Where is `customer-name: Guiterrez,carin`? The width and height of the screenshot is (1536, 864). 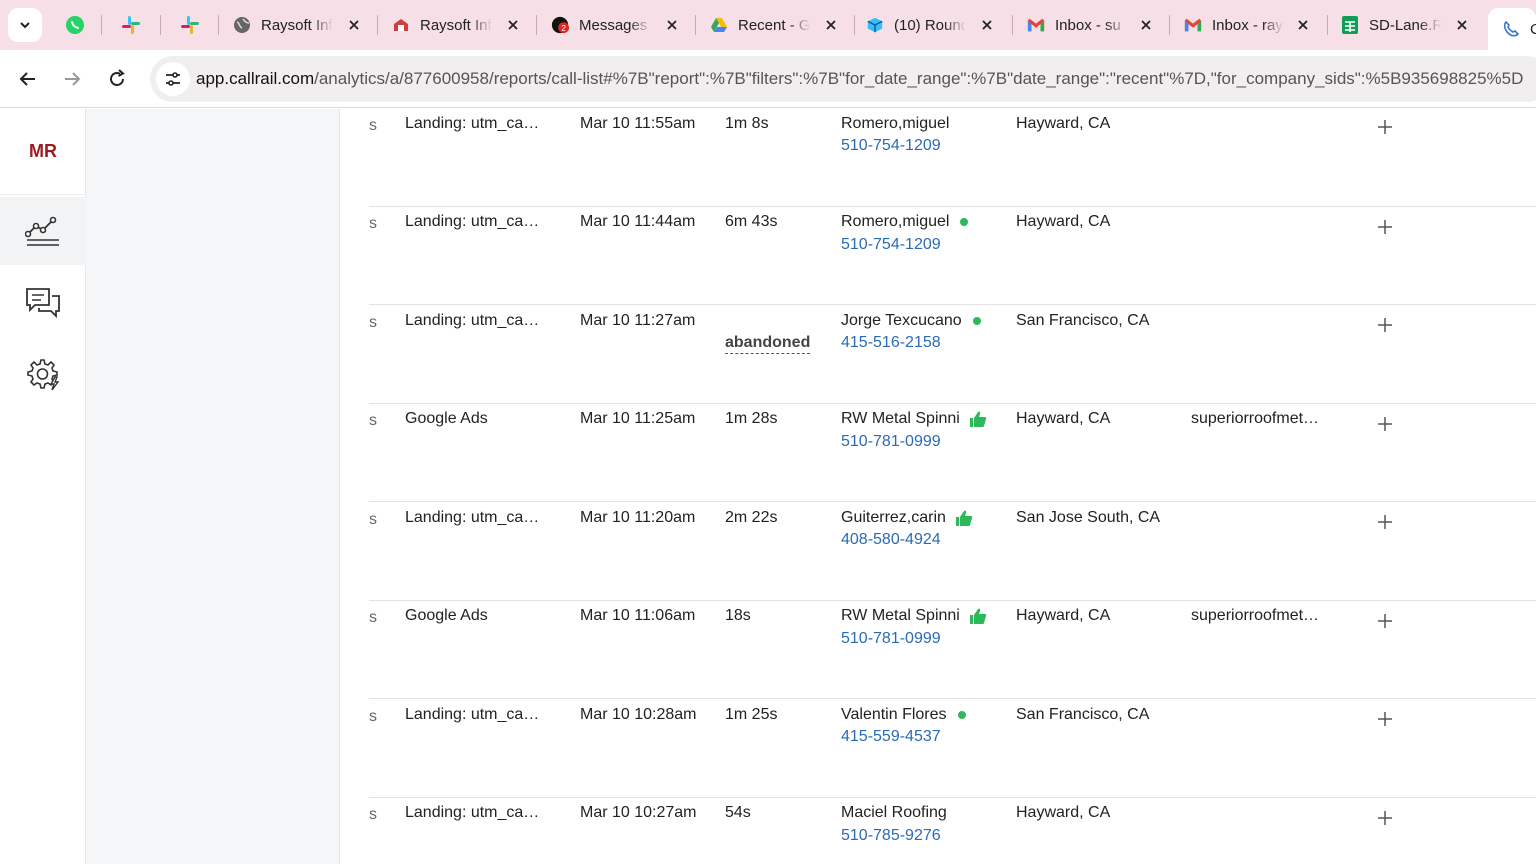
customer-name: Guiterrez,carin is located at coordinates (907, 518).